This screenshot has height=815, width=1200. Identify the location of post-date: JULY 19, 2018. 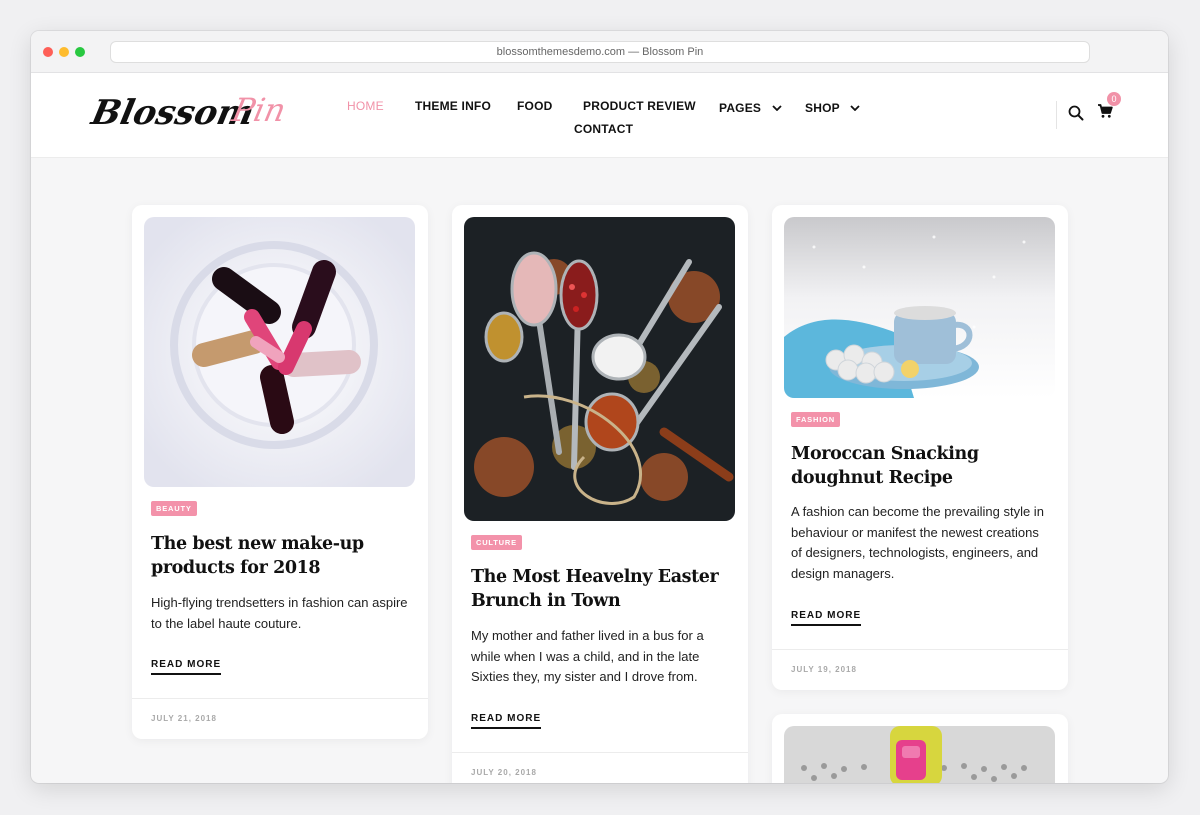
(824, 669).